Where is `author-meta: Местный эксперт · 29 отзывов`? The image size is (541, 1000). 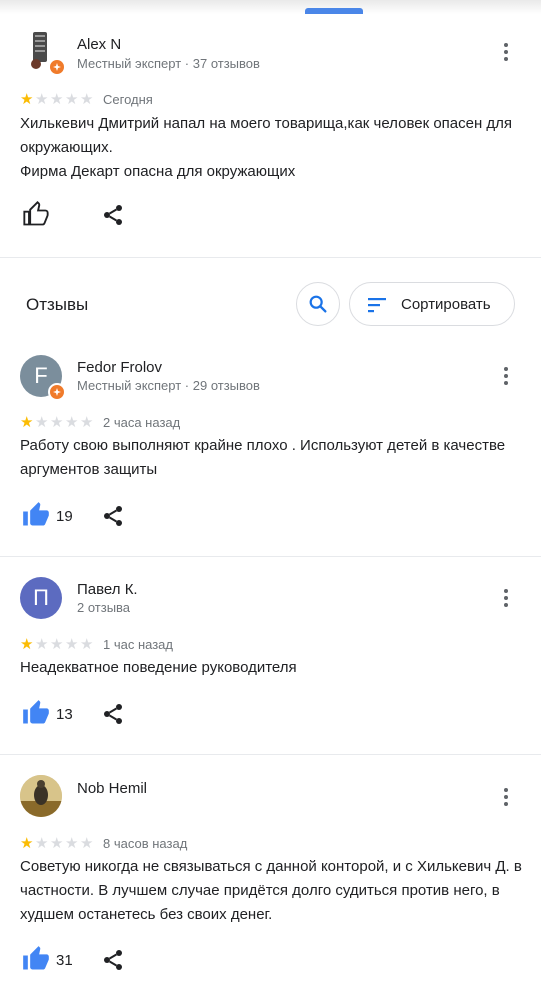 author-meta: Местный эксперт · 29 отзывов is located at coordinates (168, 385).